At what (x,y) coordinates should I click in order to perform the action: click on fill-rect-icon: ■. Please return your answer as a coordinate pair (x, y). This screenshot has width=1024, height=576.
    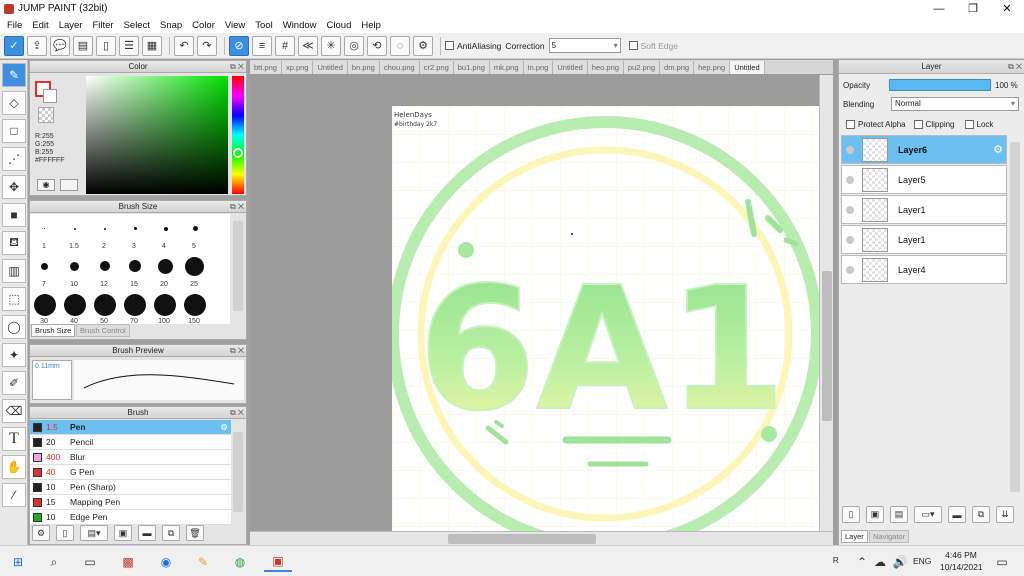
    Looking at the image, I should click on (14, 215).